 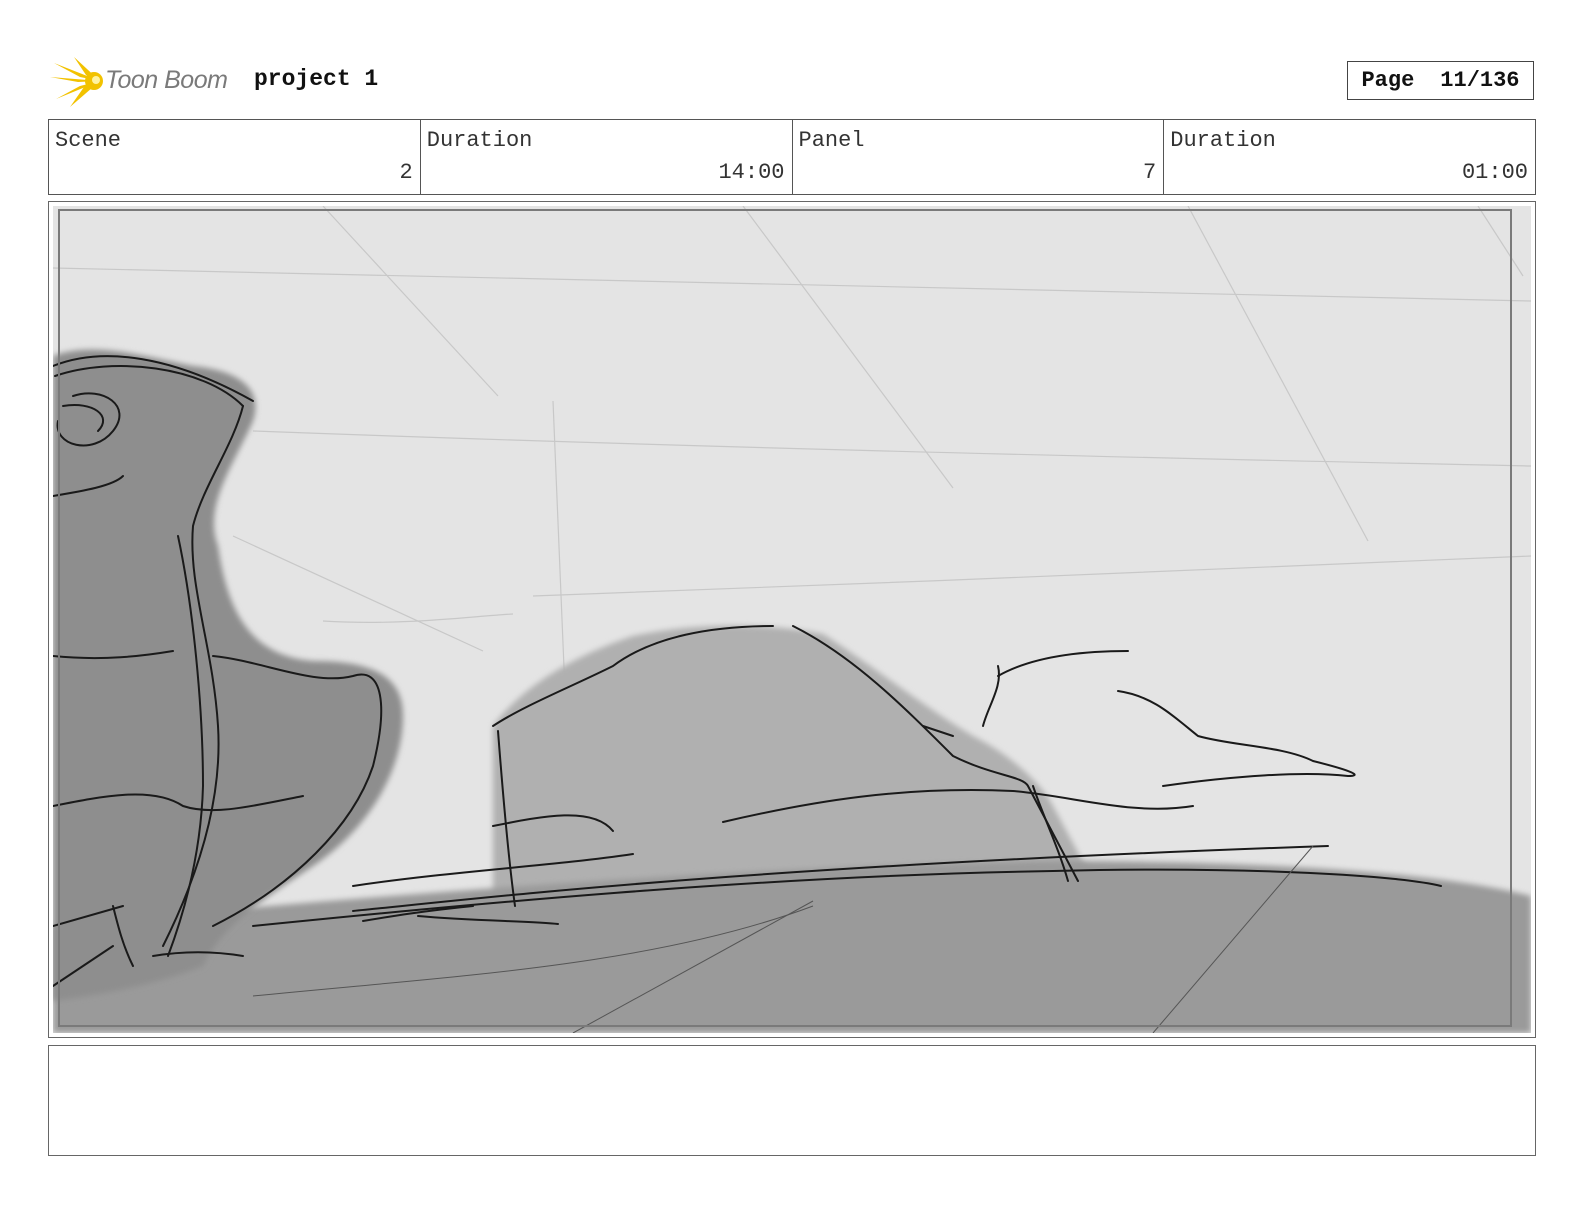 What do you see at coordinates (1150, 172) in the screenshot?
I see `panel-value: 7` at bounding box center [1150, 172].